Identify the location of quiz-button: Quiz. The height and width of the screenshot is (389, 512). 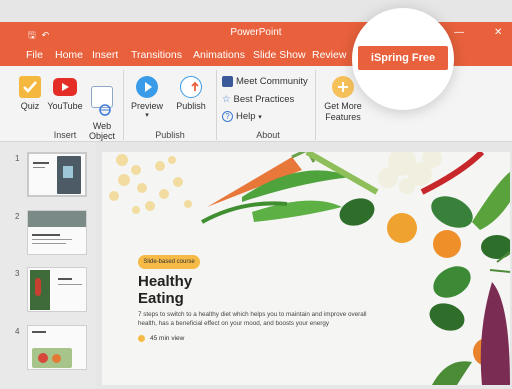
(30, 93).